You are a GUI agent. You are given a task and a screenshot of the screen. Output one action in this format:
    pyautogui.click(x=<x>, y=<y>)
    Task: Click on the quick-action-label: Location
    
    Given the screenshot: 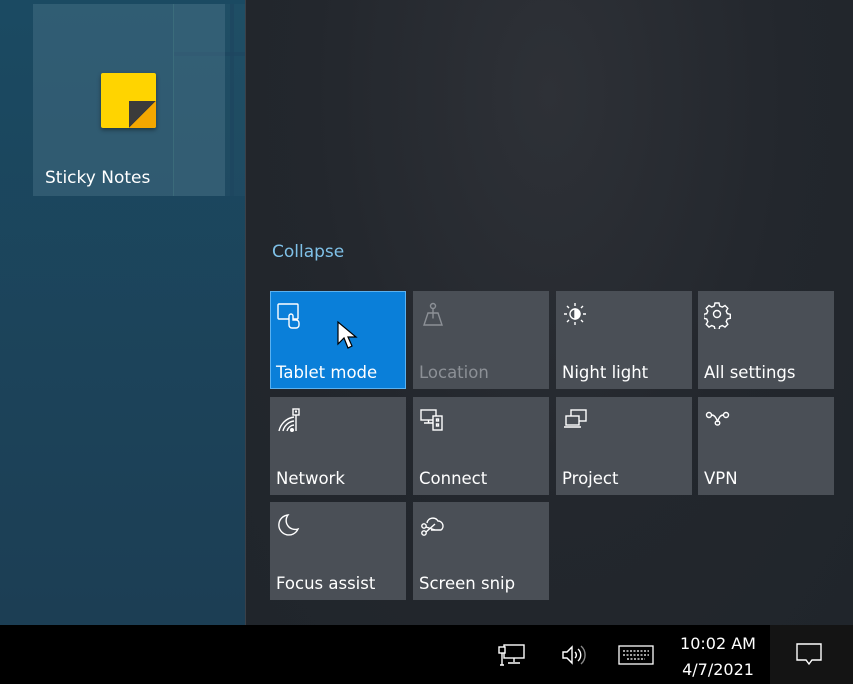 What is the action you would take?
    pyautogui.click(x=454, y=372)
    